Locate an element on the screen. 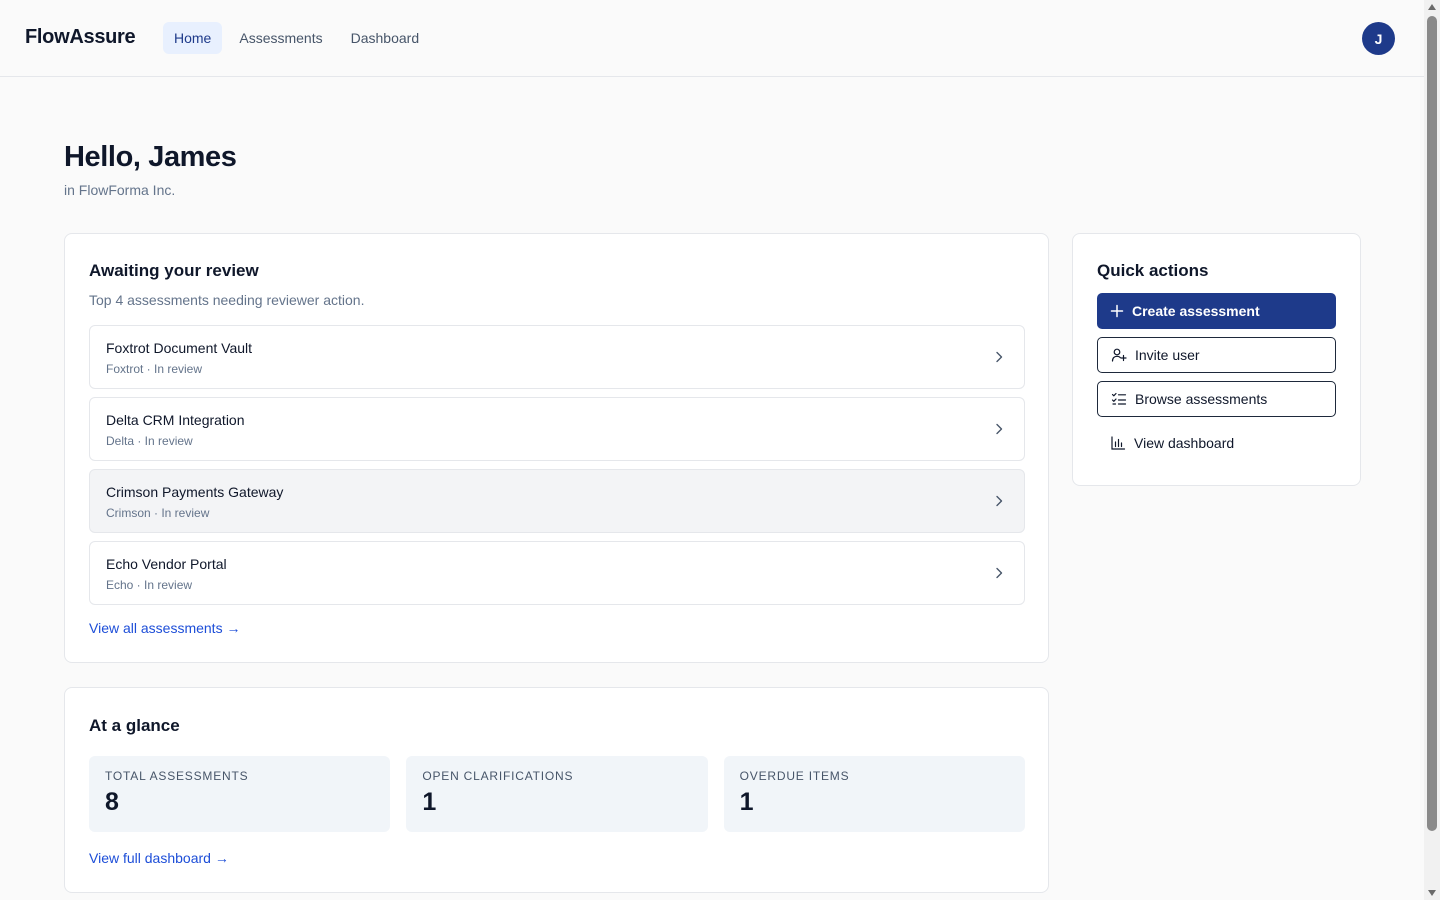 This screenshot has width=1440, height=900. stat-open-clarifications: OPEN CLARIFICATIONS 1 is located at coordinates (557, 794).